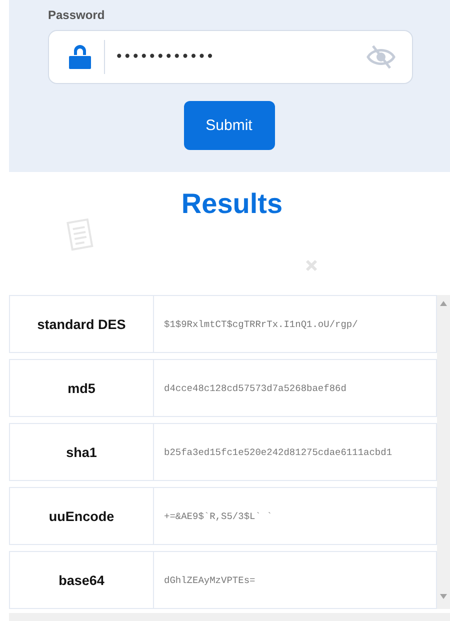 The height and width of the screenshot is (621, 450). Describe the element at coordinates (381, 57) in the screenshot. I see `eye-slash-icon` at that location.